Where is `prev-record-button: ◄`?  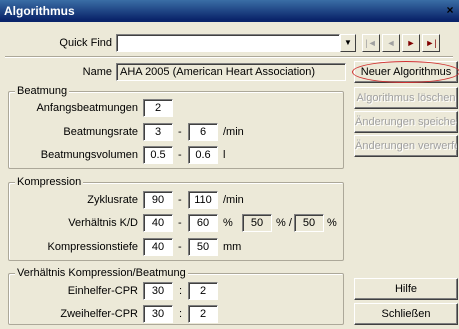
prev-record-button: ◄ is located at coordinates (391, 43).